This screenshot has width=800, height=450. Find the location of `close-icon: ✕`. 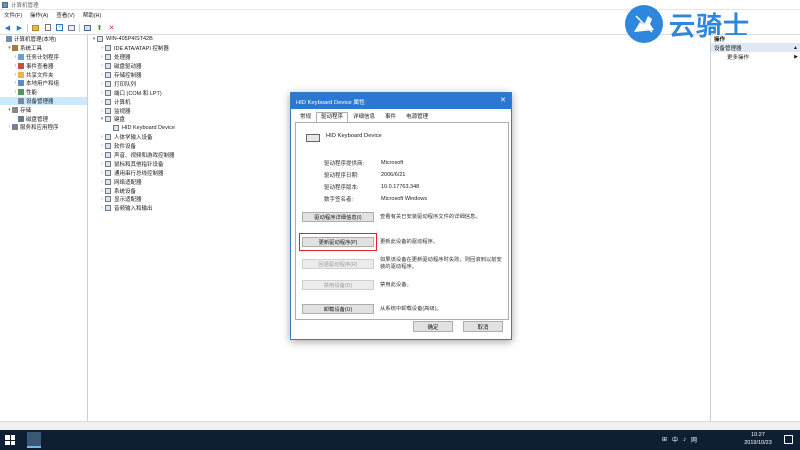

close-icon: ✕ is located at coordinates (503, 100).